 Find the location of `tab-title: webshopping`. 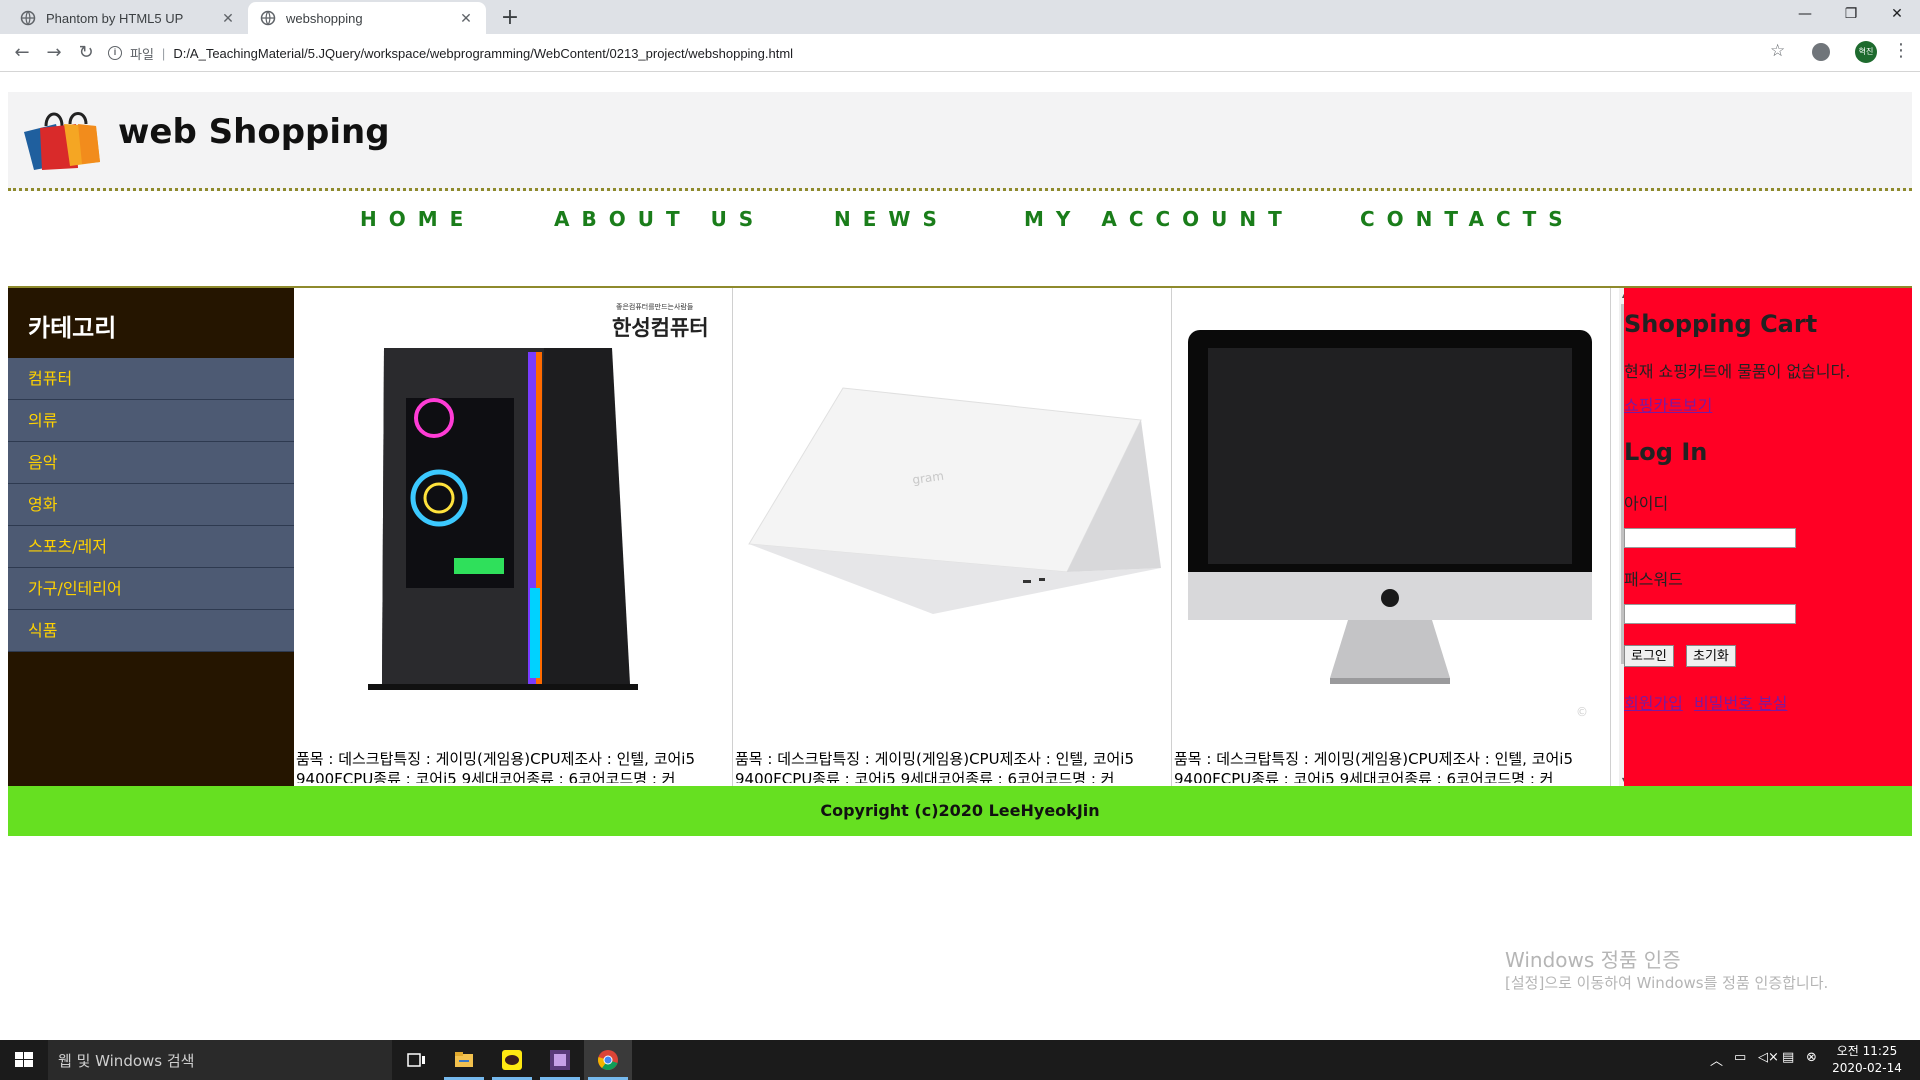

tab-title: webshopping is located at coordinates (324, 18).